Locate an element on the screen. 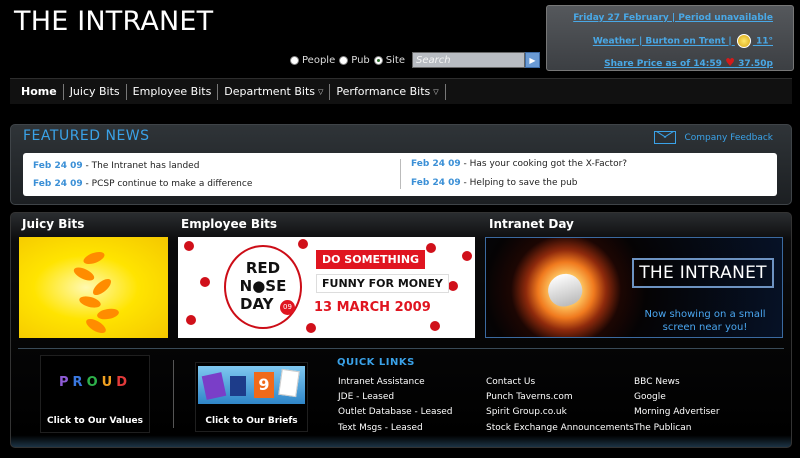  promo-divider is located at coordinates (173, 394).